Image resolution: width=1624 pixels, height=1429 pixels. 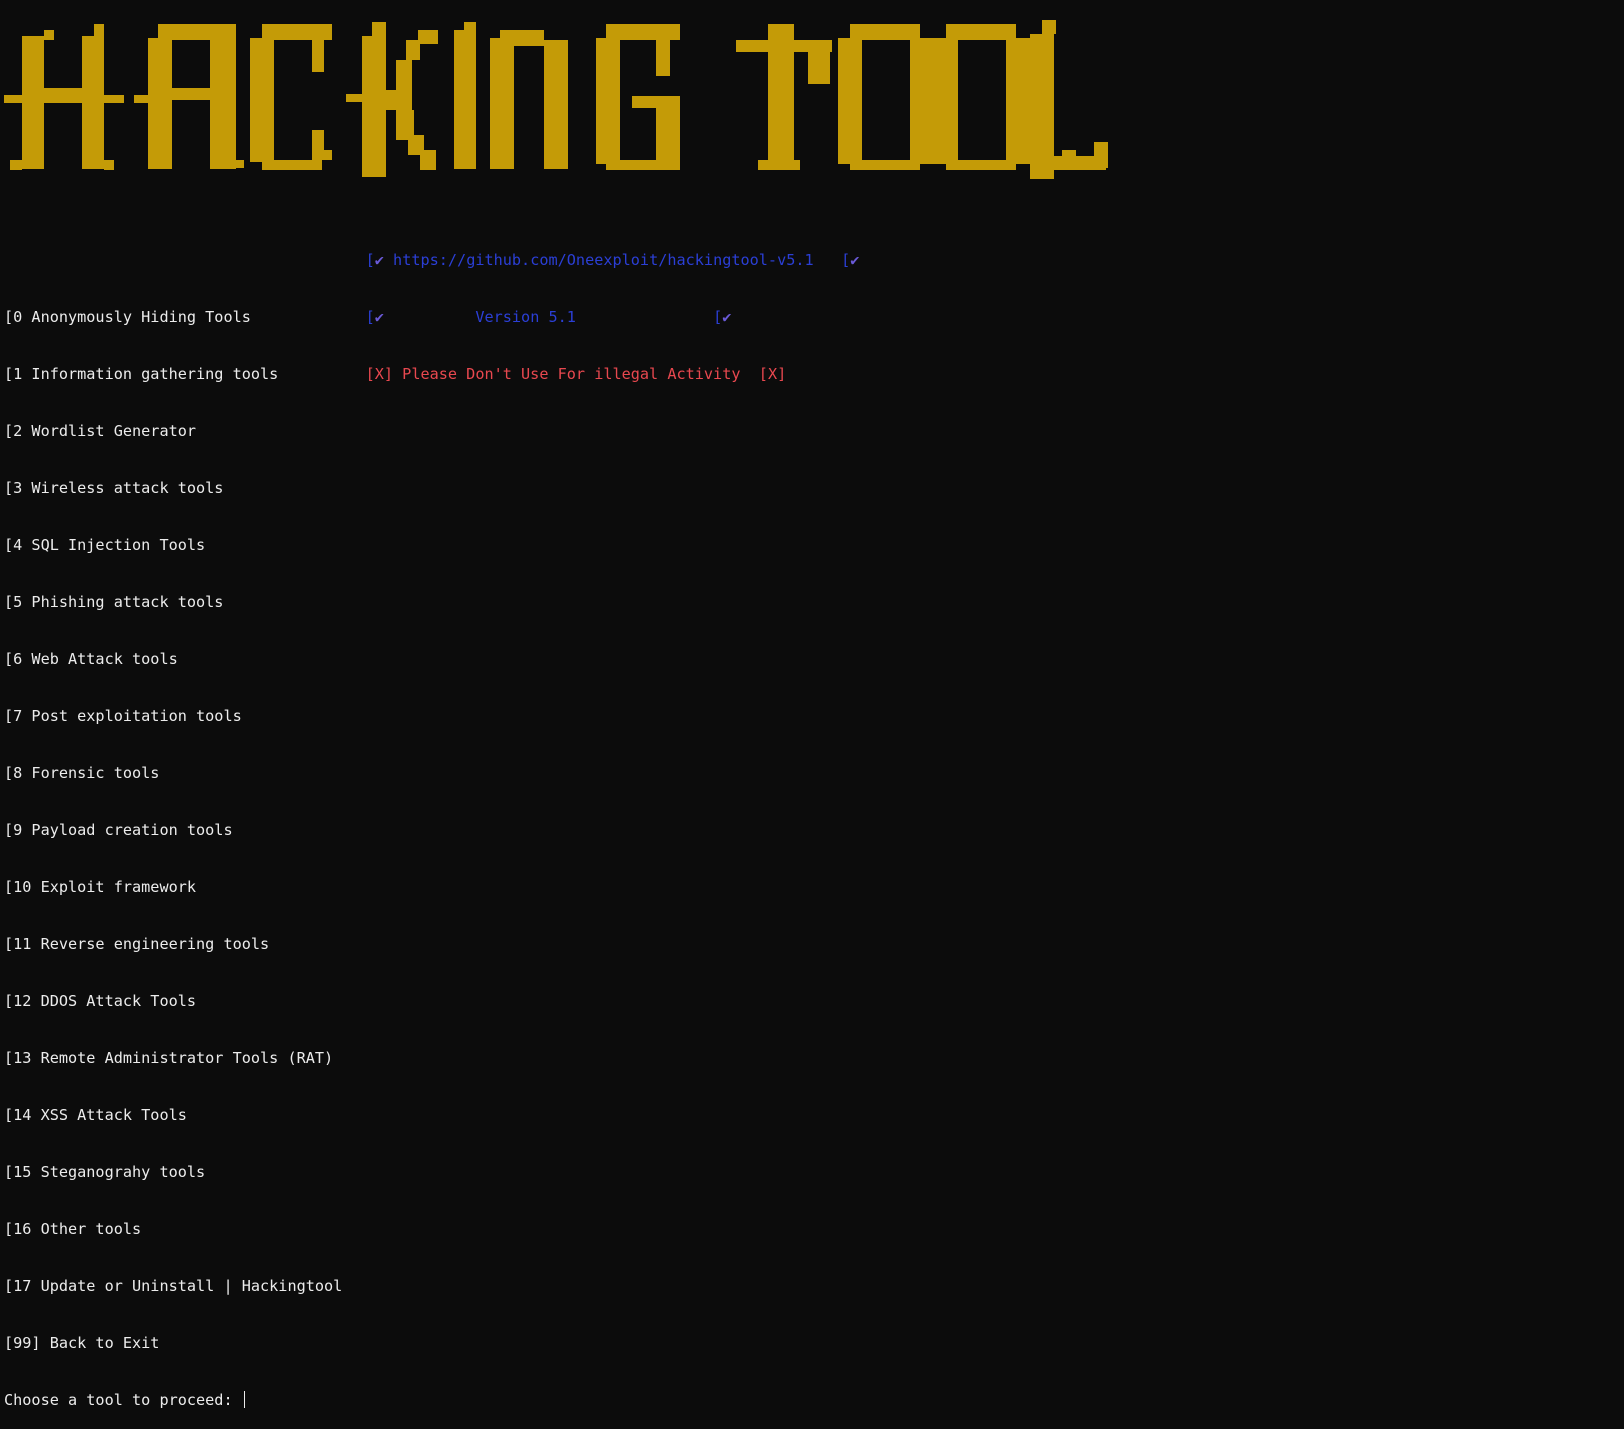 What do you see at coordinates (173, 944) in the screenshot?
I see `menu-item-reverse-engineering: [11 Reverse engineering tools` at bounding box center [173, 944].